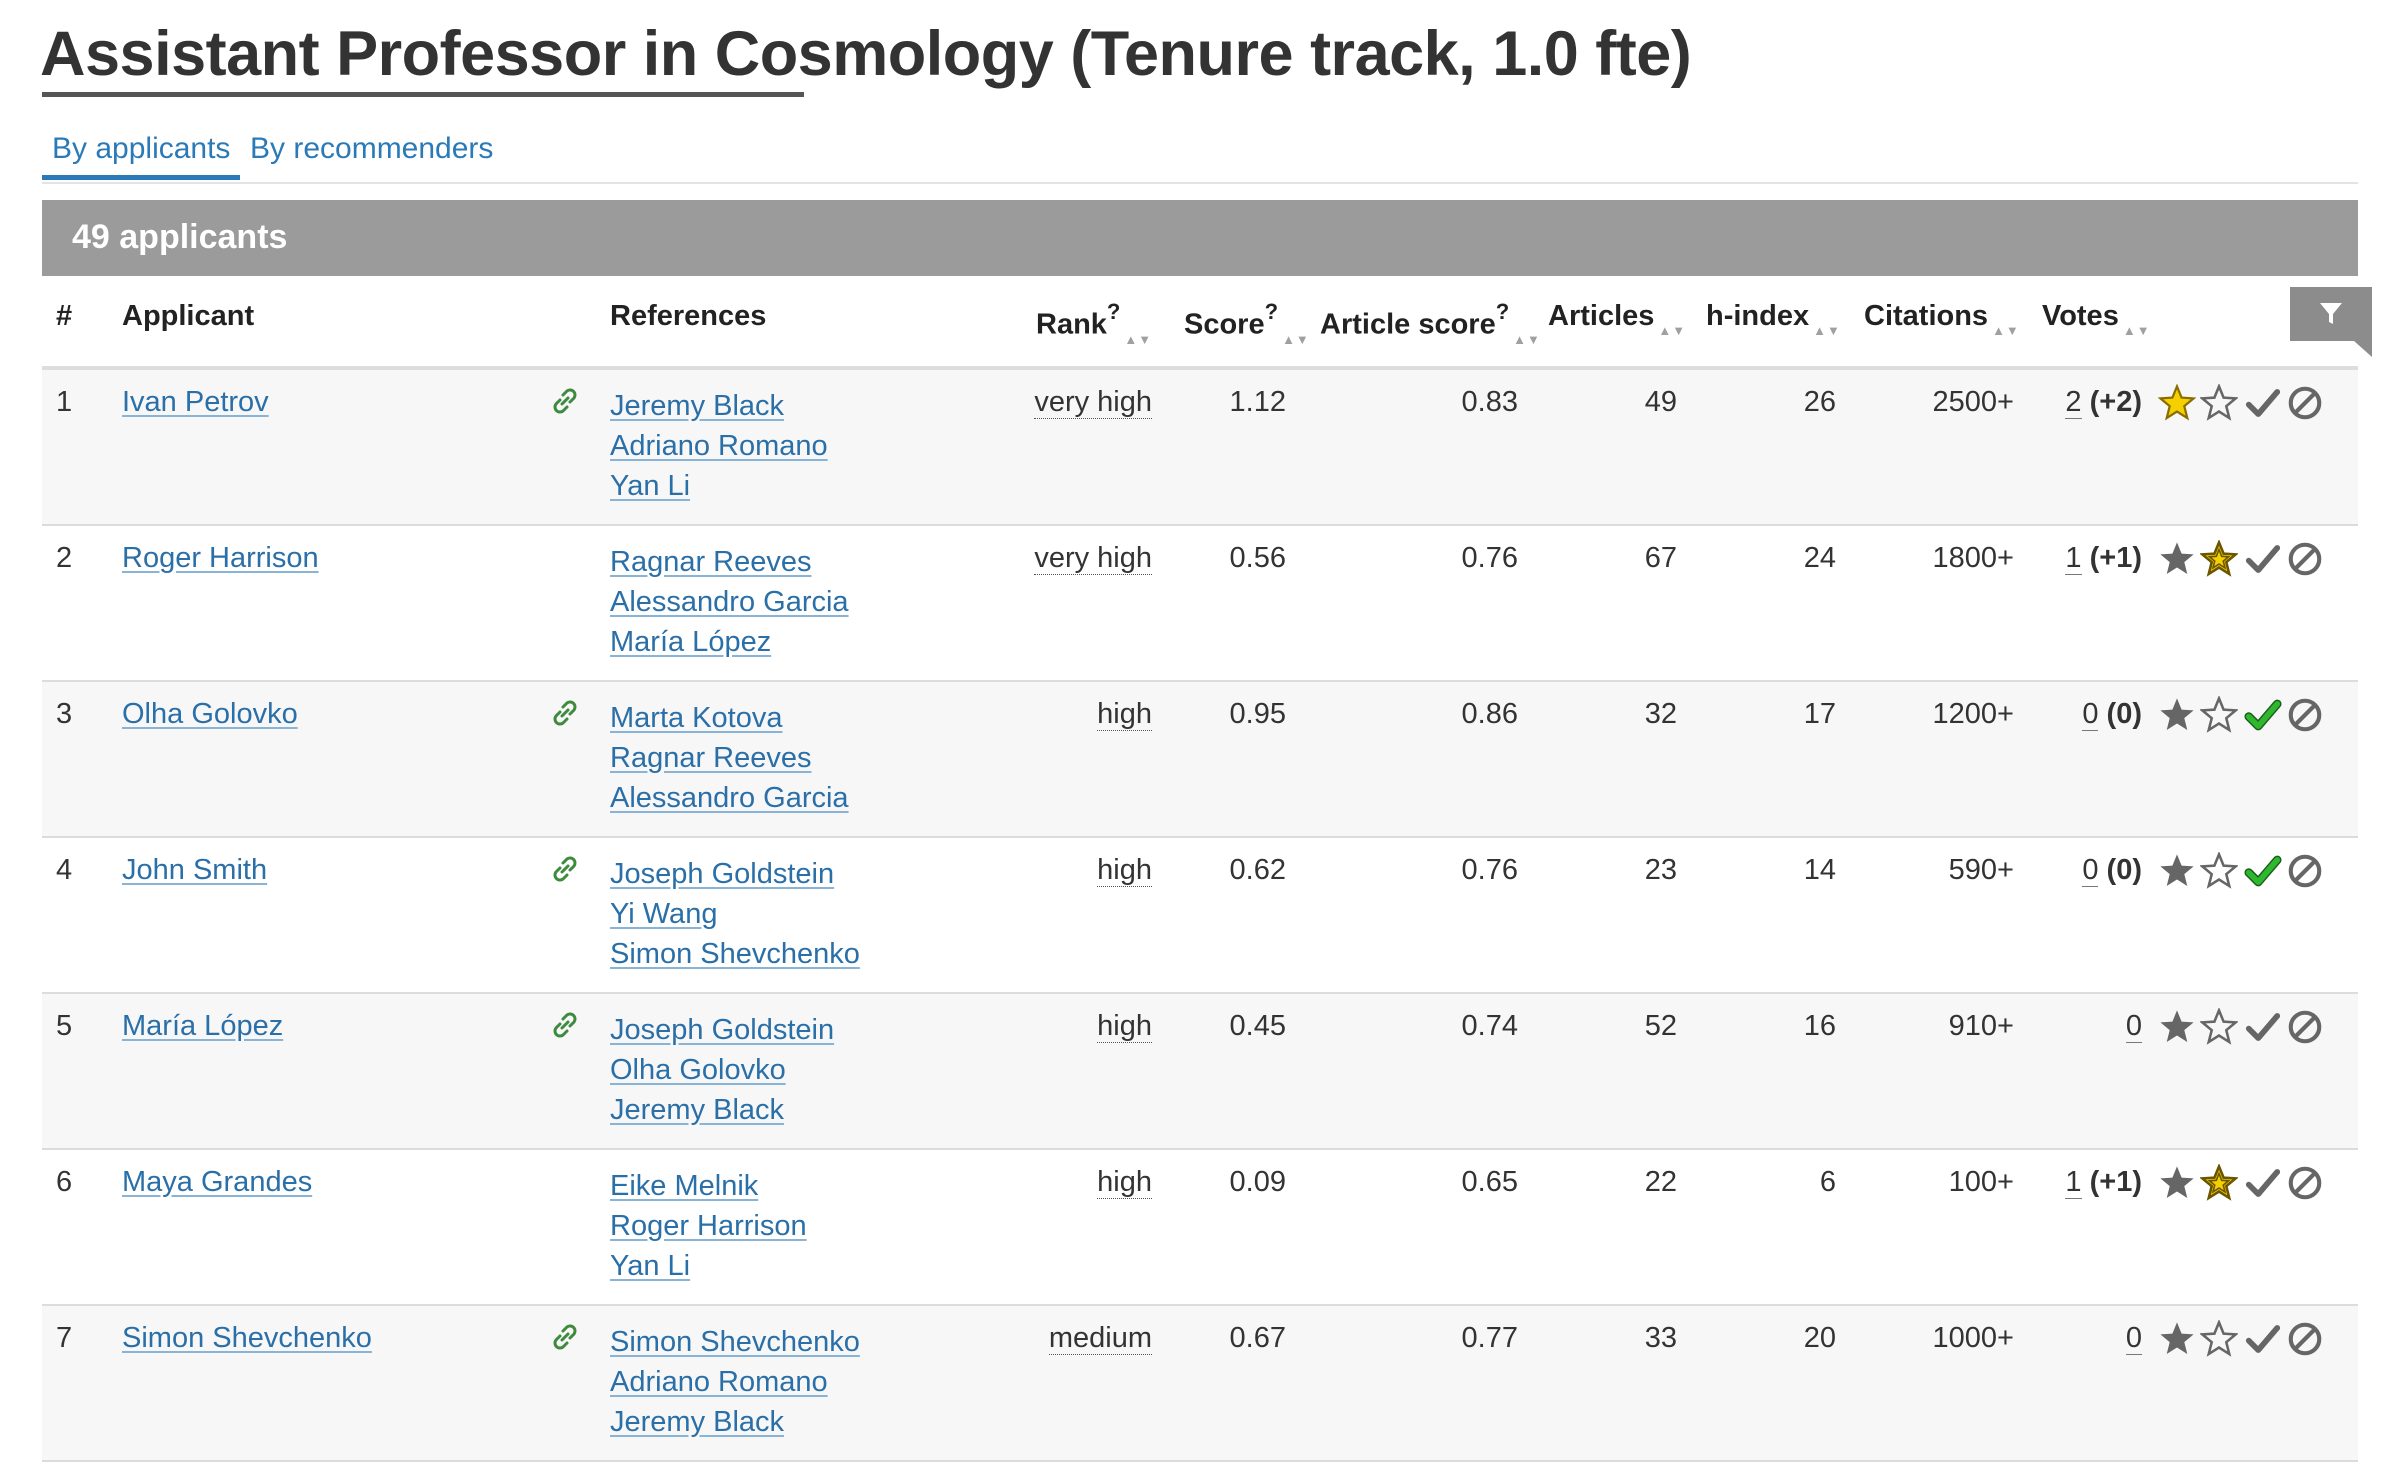 The image size is (2400, 1462). Describe the element at coordinates (202, 1026) in the screenshot. I see `applicant-name-link: María López` at that location.